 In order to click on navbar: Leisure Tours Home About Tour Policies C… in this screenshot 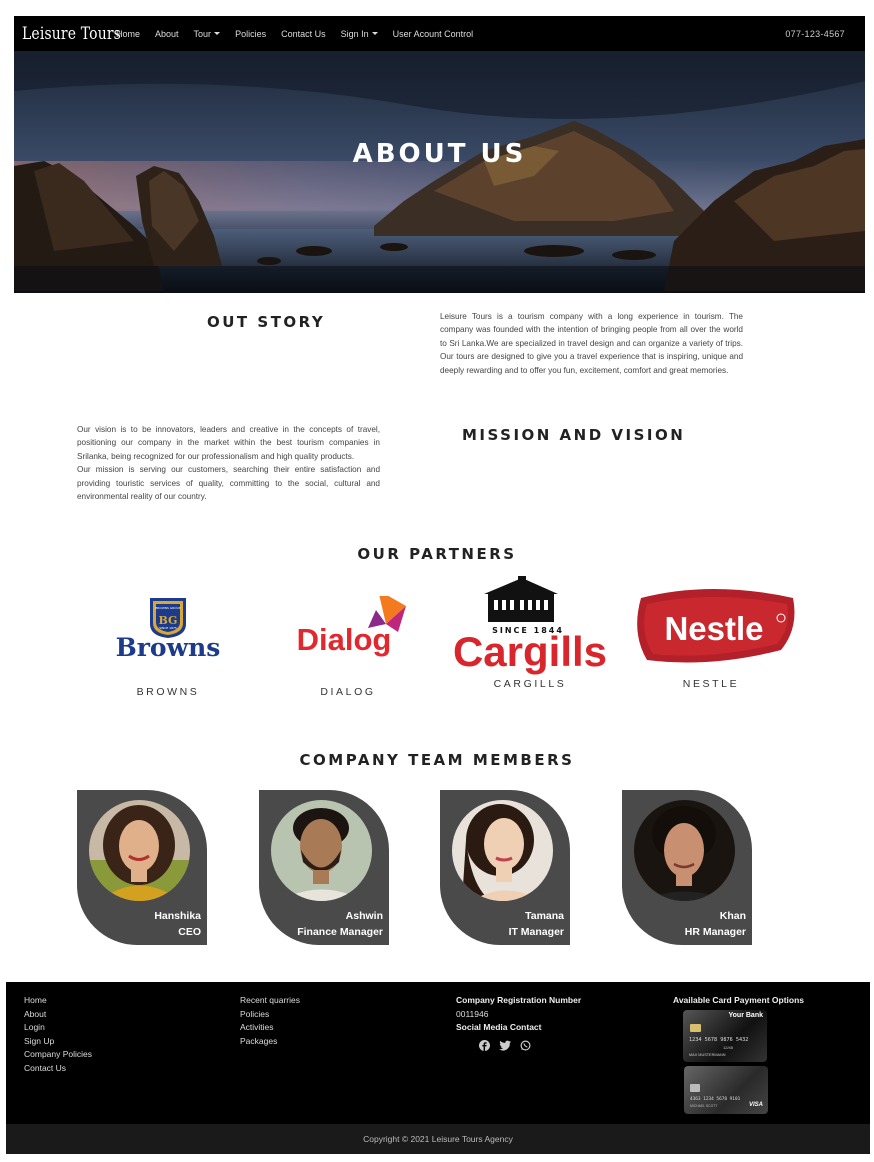, I will do `click(439, 33)`.